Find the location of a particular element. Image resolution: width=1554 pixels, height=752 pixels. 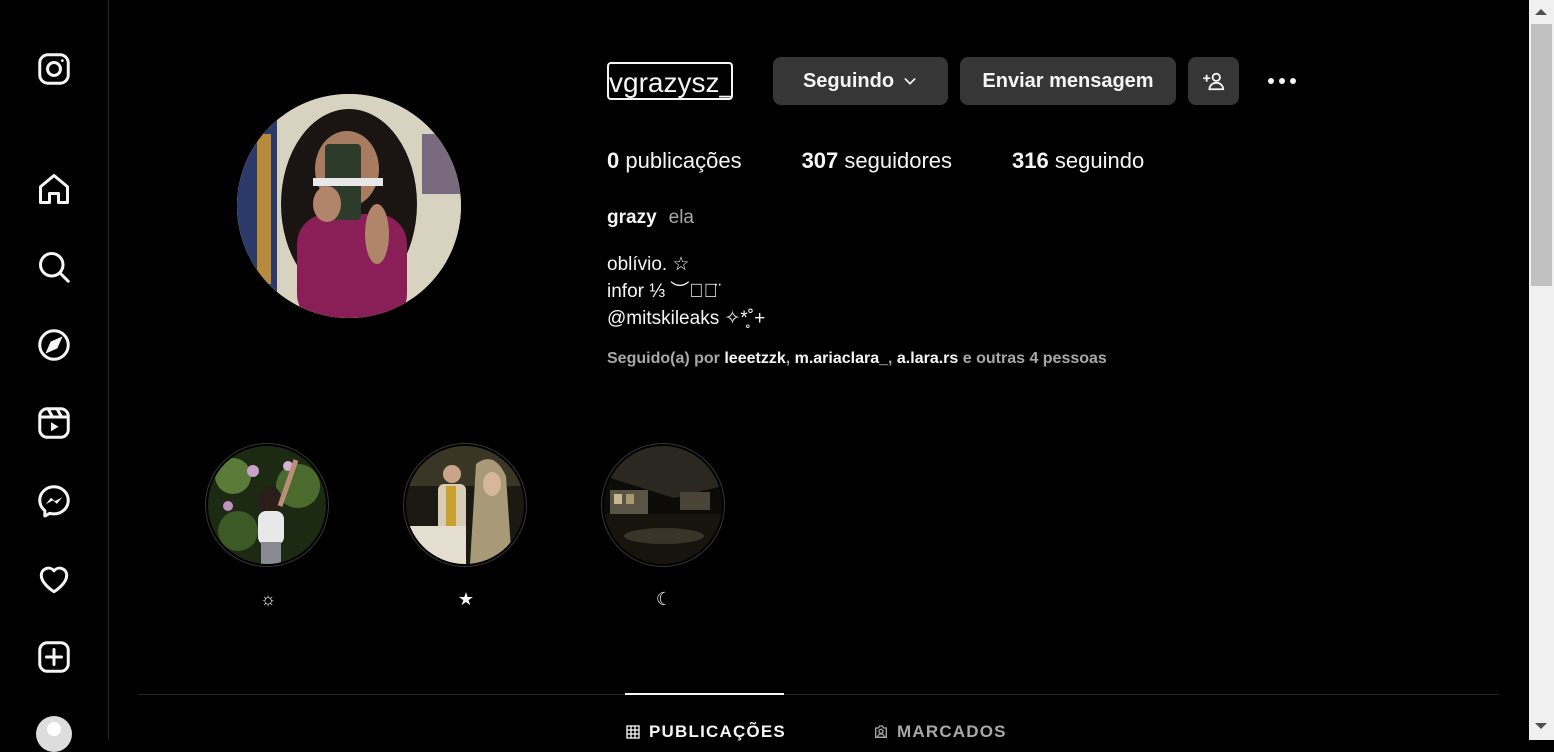

left-sidebar is located at coordinates (54, 376).